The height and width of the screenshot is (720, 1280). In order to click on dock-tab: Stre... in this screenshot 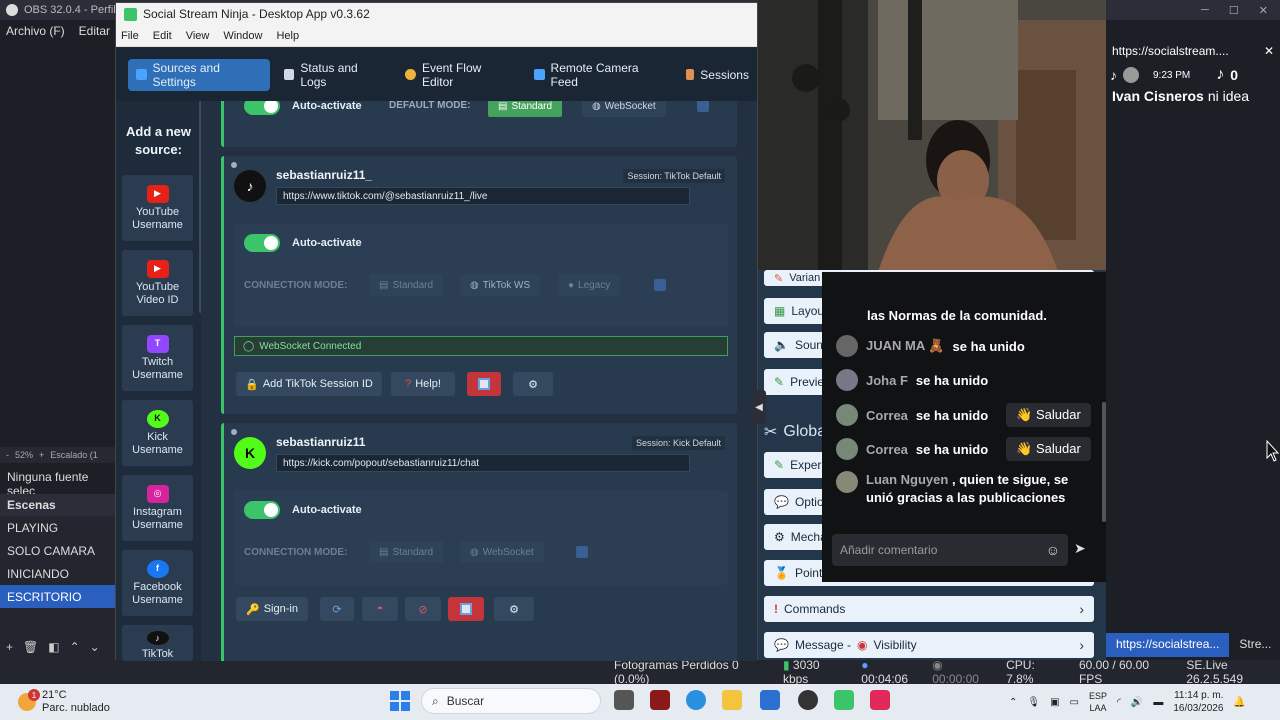, I will do `click(1254, 645)`.